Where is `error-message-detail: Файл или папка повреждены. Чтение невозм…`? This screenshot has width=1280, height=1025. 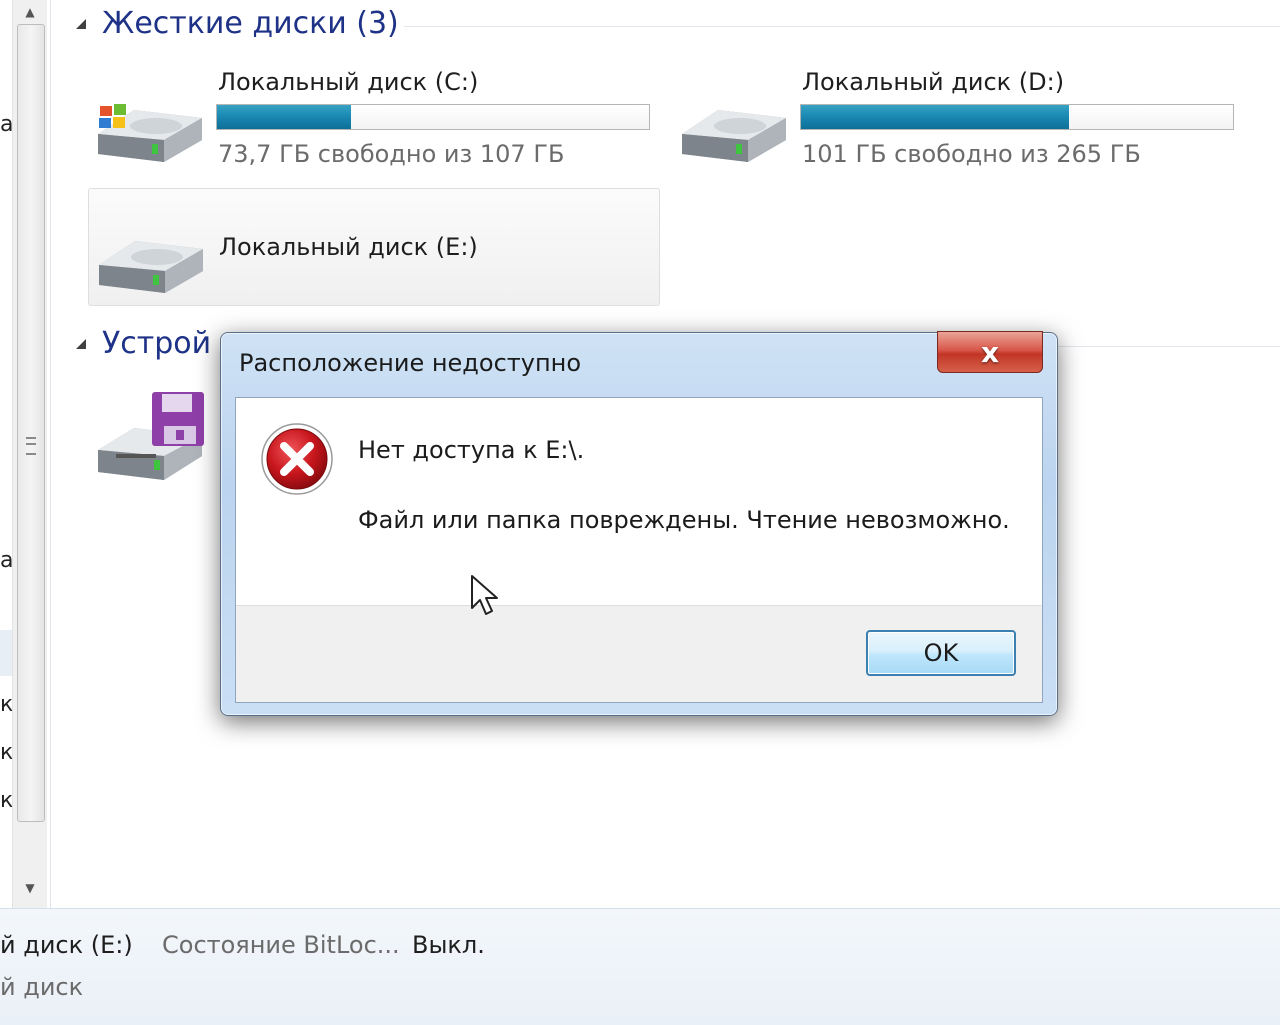
error-message-detail: Файл или папка повреждены. Чтение невозм… is located at coordinates (684, 520).